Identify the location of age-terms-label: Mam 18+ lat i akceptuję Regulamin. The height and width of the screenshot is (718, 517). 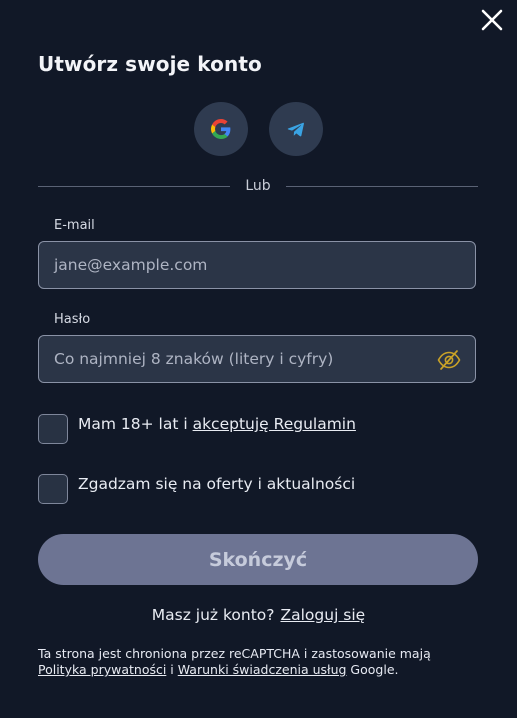
(217, 424).